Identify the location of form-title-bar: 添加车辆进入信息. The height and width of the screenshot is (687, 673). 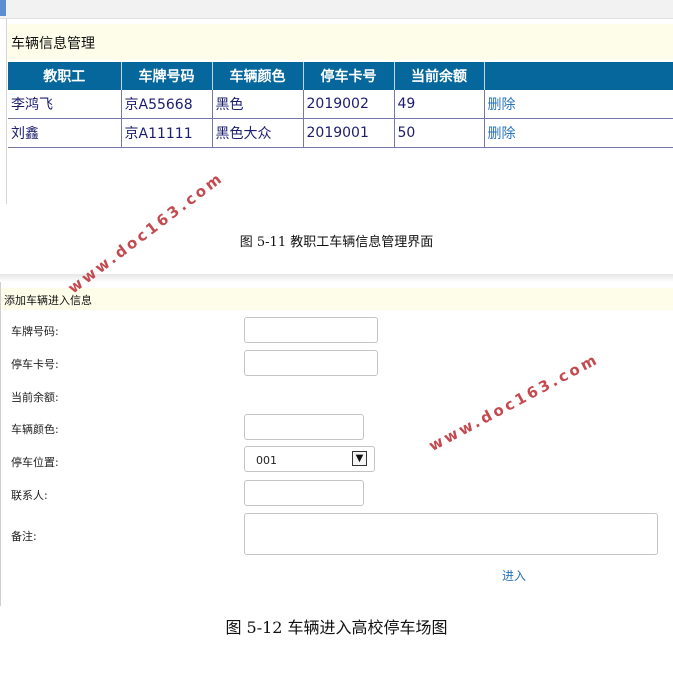
(337, 299).